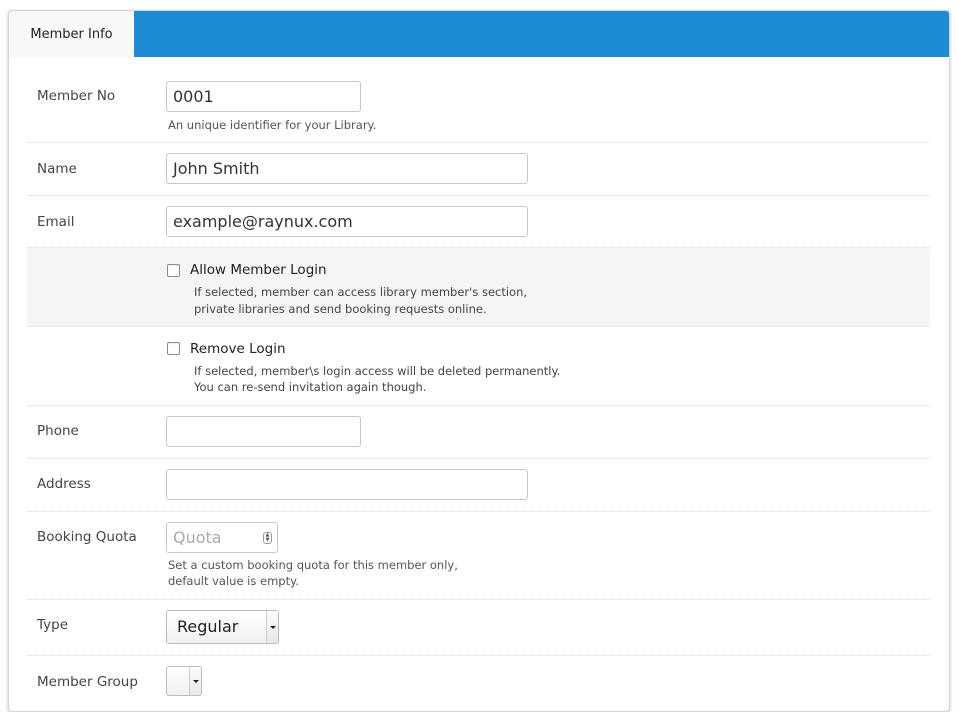  I want to click on booking-quota-label: Booking Quota, so click(87, 537).